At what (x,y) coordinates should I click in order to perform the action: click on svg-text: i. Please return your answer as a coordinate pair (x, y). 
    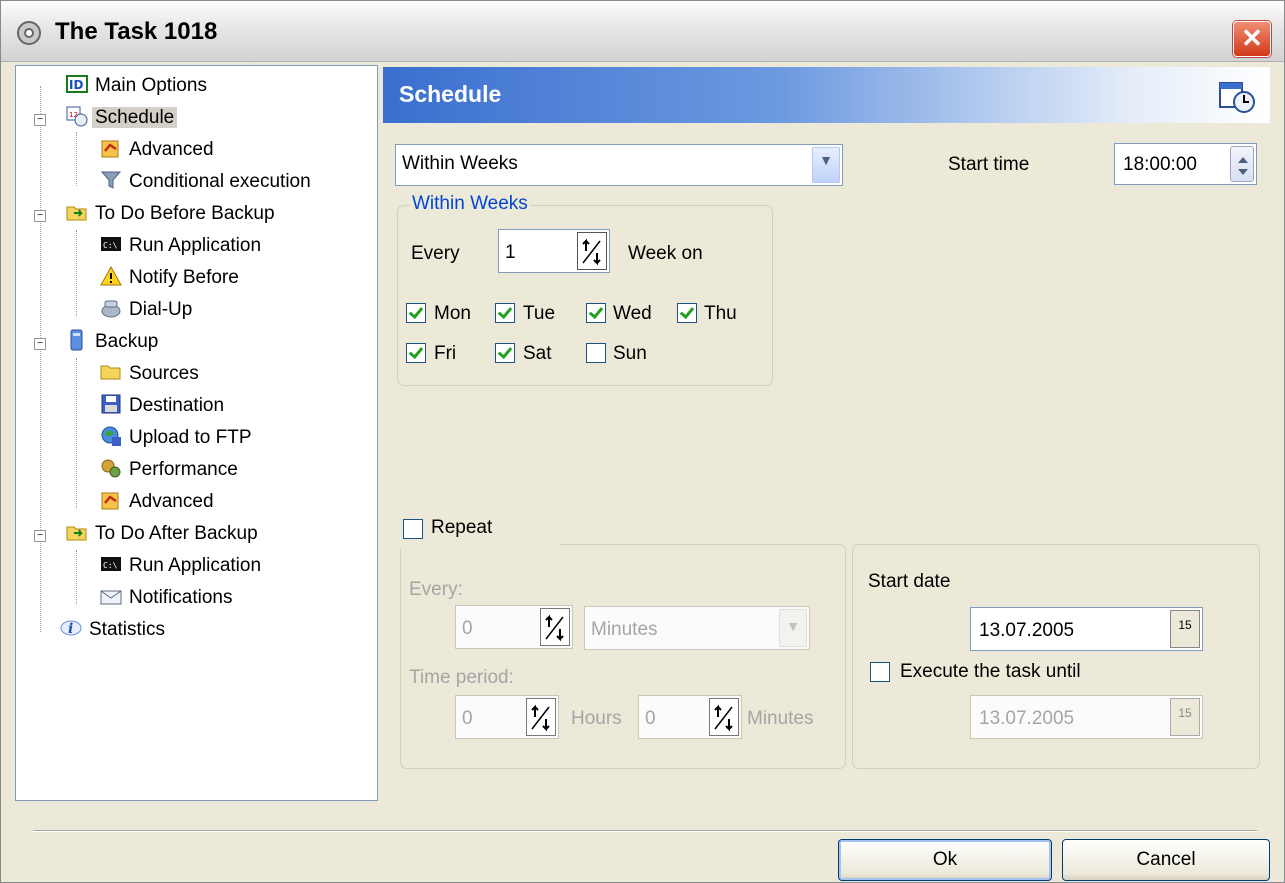
    Looking at the image, I should click on (70, 629).